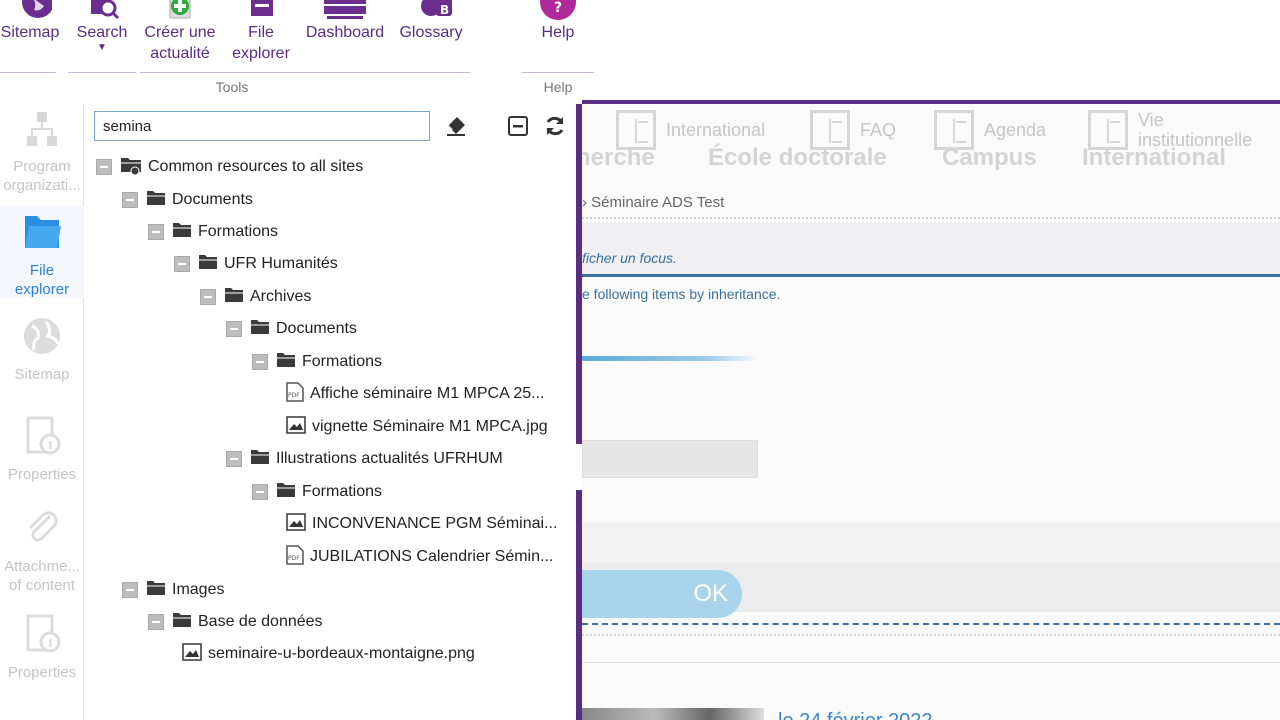 The width and height of the screenshot is (1280, 720). I want to click on properties-icon, so click(42, 636).